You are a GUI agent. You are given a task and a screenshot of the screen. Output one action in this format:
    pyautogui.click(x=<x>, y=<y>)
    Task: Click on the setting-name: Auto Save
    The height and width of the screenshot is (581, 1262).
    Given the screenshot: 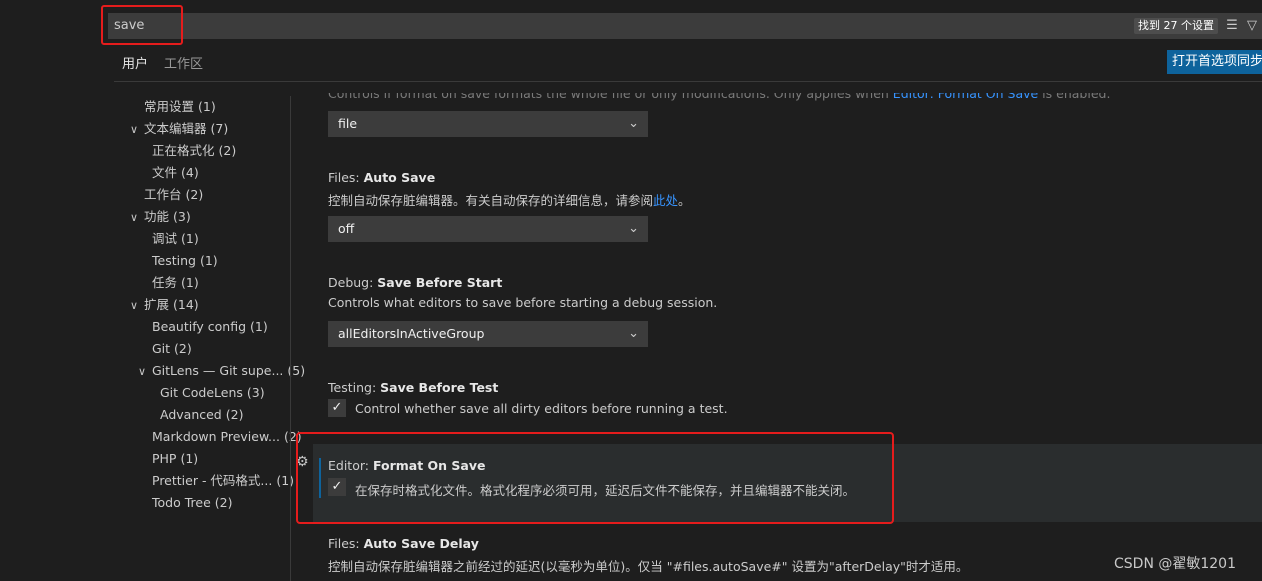 What is the action you would take?
    pyautogui.click(x=399, y=177)
    